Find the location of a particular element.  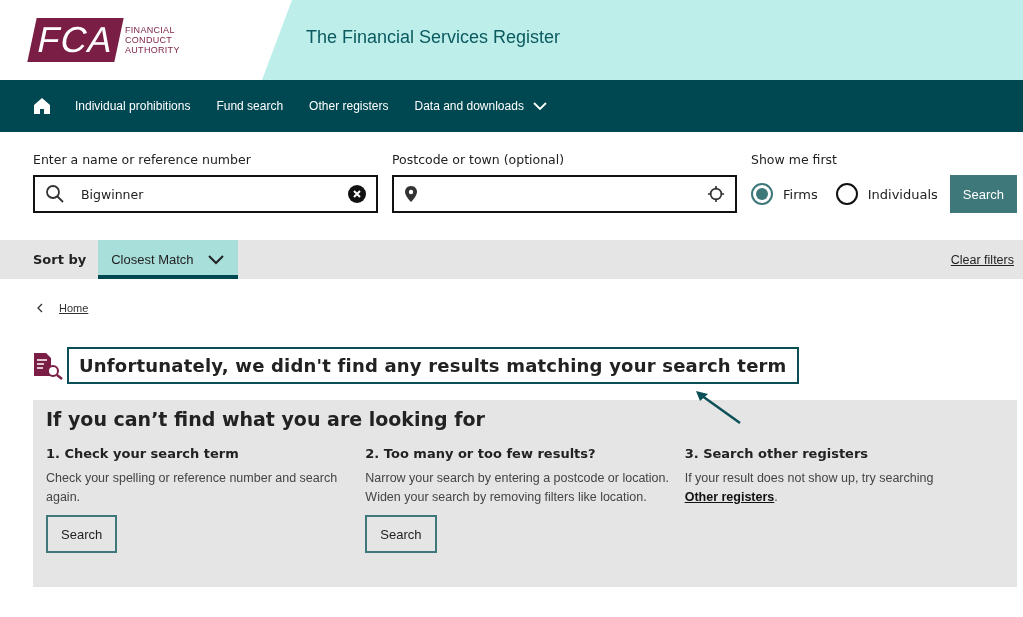

site-title: The Financial Services Register is located at coordinates (433, 37).